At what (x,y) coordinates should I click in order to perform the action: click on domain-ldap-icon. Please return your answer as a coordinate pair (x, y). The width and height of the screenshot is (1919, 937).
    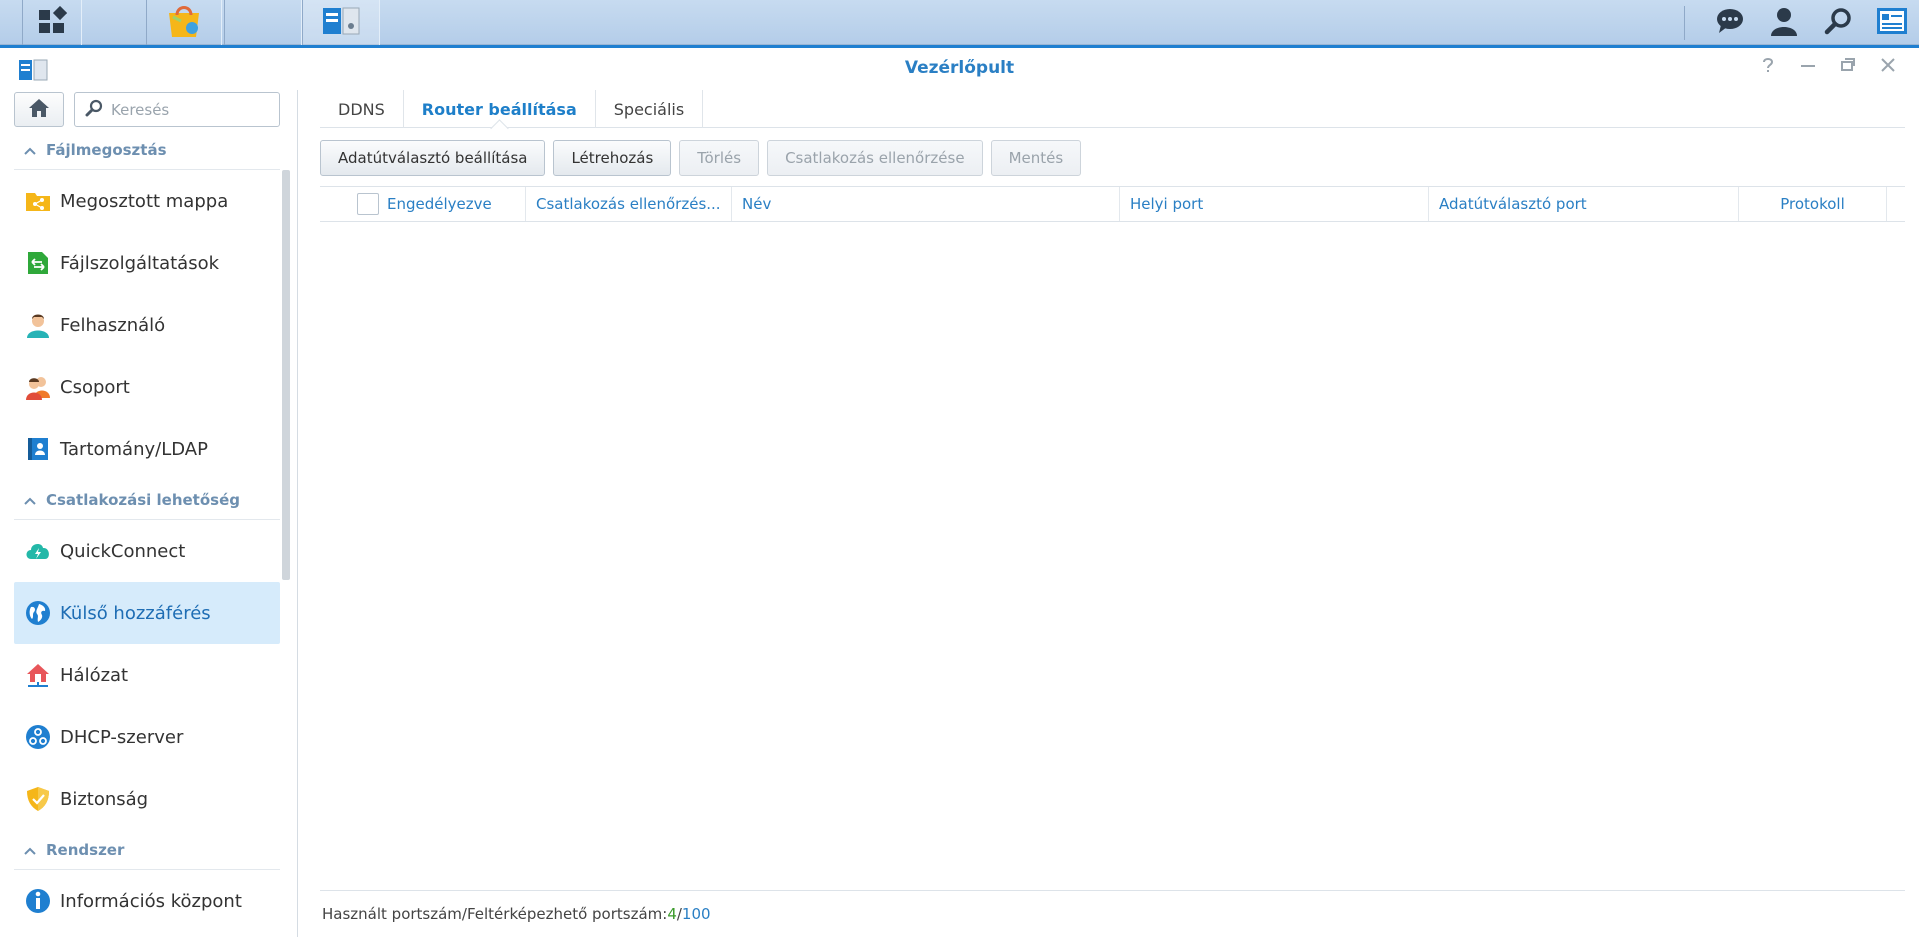
    Looking at the image, I should click on (38, 449).